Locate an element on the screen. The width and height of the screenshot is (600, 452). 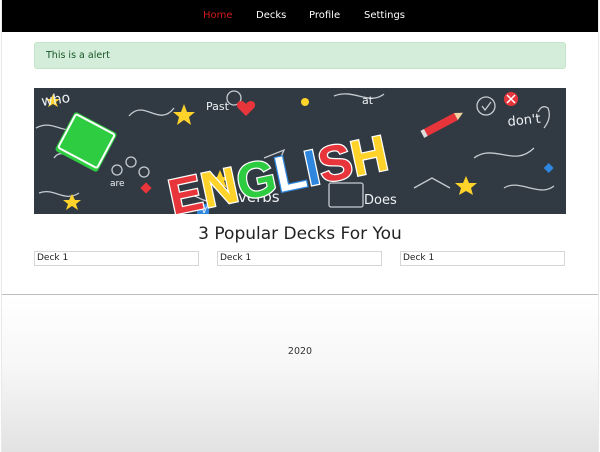
doodle-word-are: are is located at coordinates (117, 184).